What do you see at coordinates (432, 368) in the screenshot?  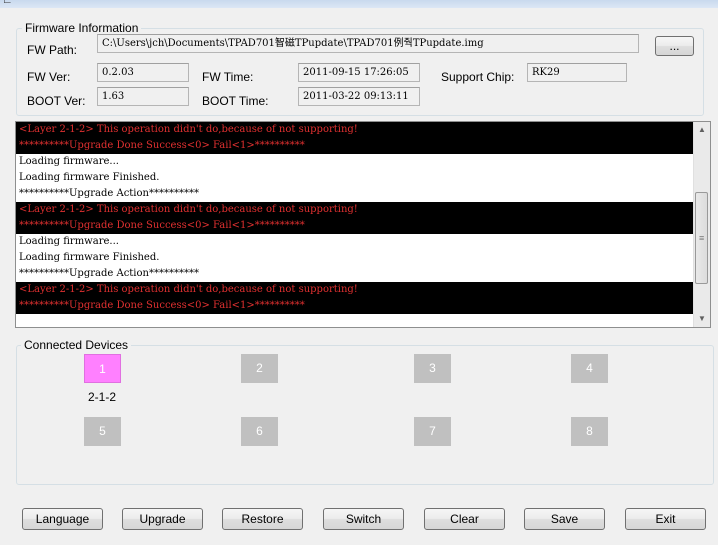 I see `device-slot-3: 3` at bounding box center [432, 368].